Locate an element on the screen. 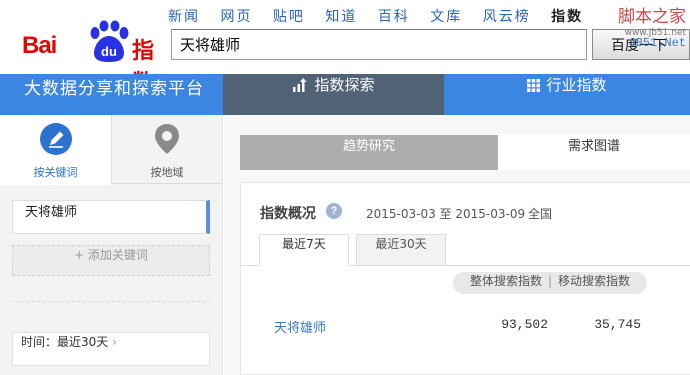 This screenshot has height=375, width=690. keyword-link: 天将雄师 is located at coordinates (300, 326).